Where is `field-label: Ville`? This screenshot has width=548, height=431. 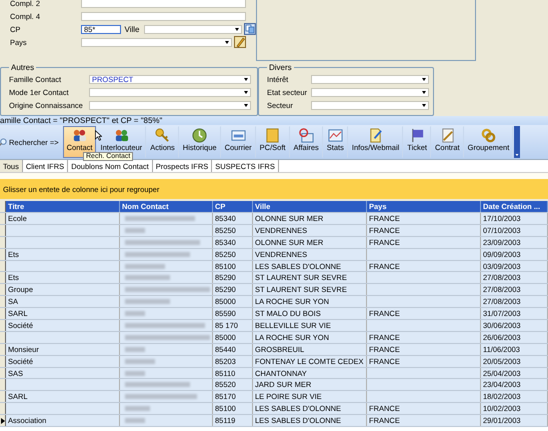 field-label: Ville is located at coordinates (132, 29).